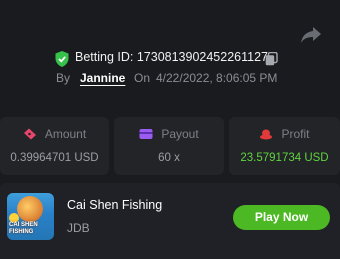  I want to click on game-thumbnail: CAI SHEN FISHING, so click(30, 216).